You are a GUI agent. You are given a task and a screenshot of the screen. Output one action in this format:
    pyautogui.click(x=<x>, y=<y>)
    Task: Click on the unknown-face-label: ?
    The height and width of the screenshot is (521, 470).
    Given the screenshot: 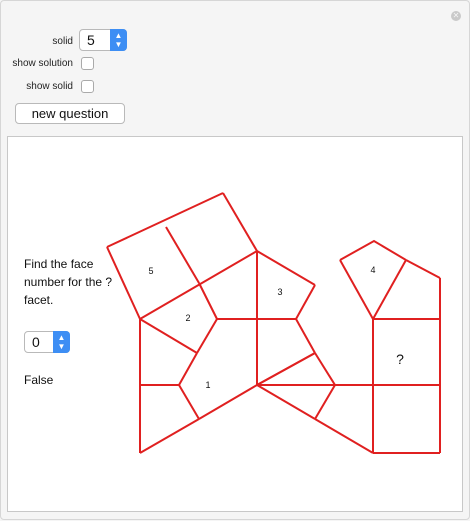 What is the action you would take?
    pyautogui.click(x=400, y=359)
    